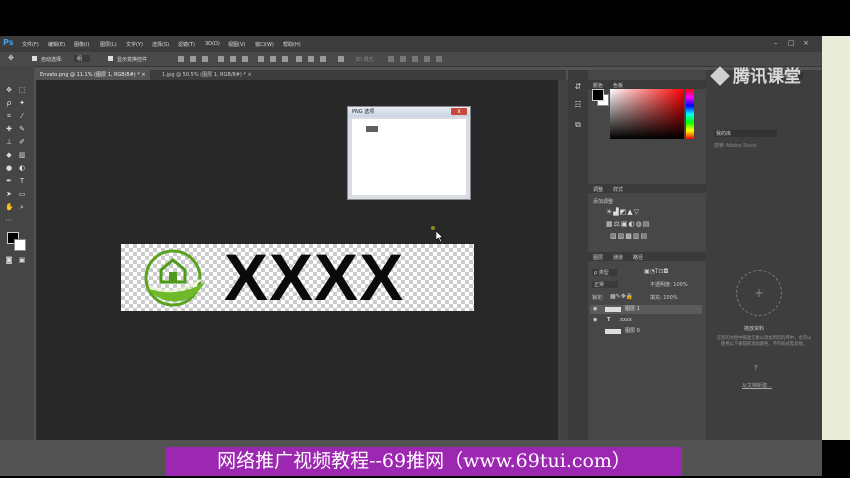 The height and width of the screenshot is (478, 850). Describe the element at coordinates (776, 43) in the screenshot. I see `minimize-button: –` at that location.